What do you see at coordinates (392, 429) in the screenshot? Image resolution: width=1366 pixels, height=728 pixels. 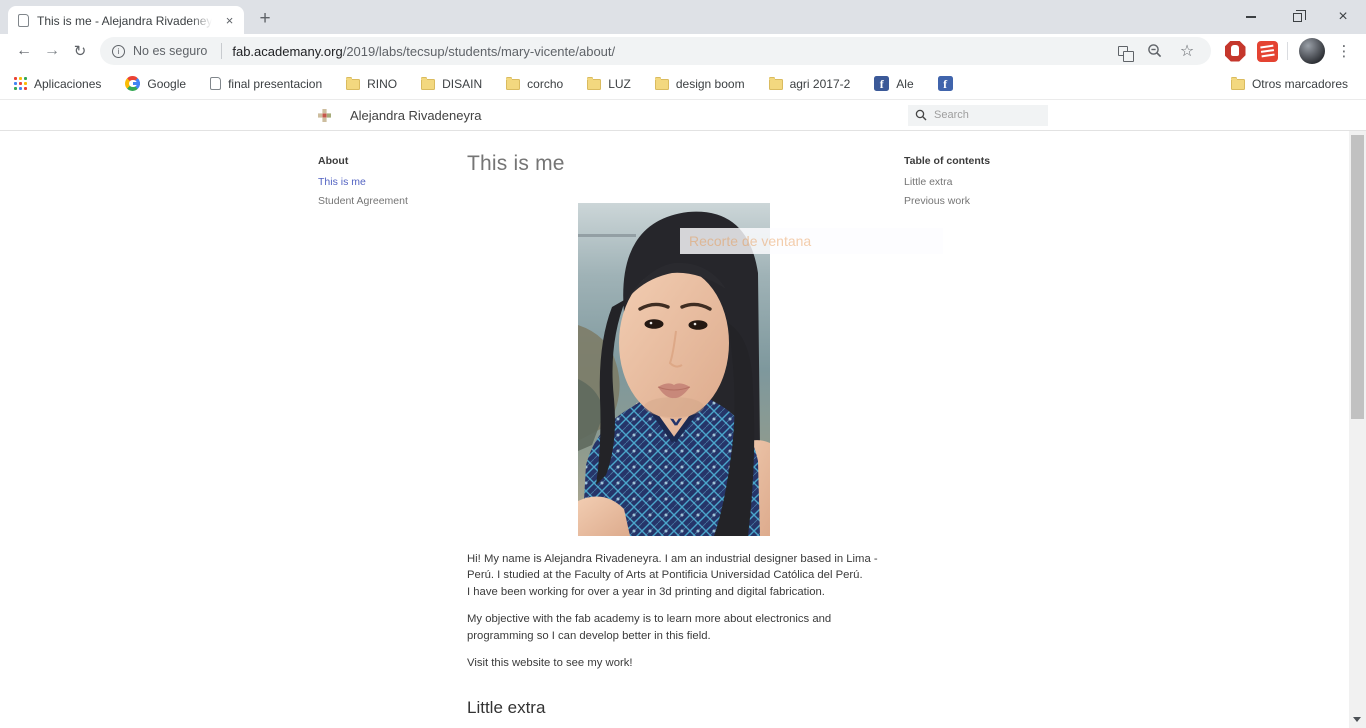 I see `left-nav: About This is me Student Agreement` at bounding box center [392, 429].